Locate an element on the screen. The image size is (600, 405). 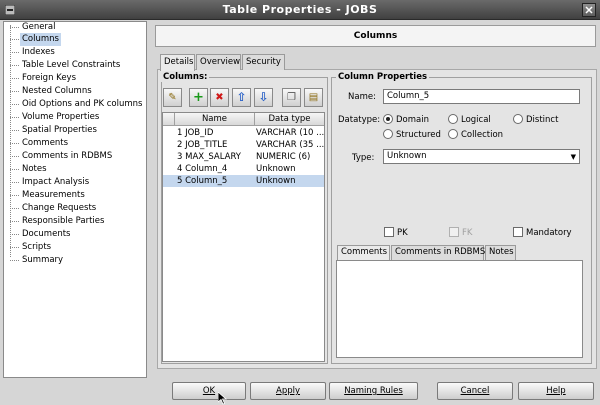
delete-column-button: ✖ is located at coordinates (219, 97).